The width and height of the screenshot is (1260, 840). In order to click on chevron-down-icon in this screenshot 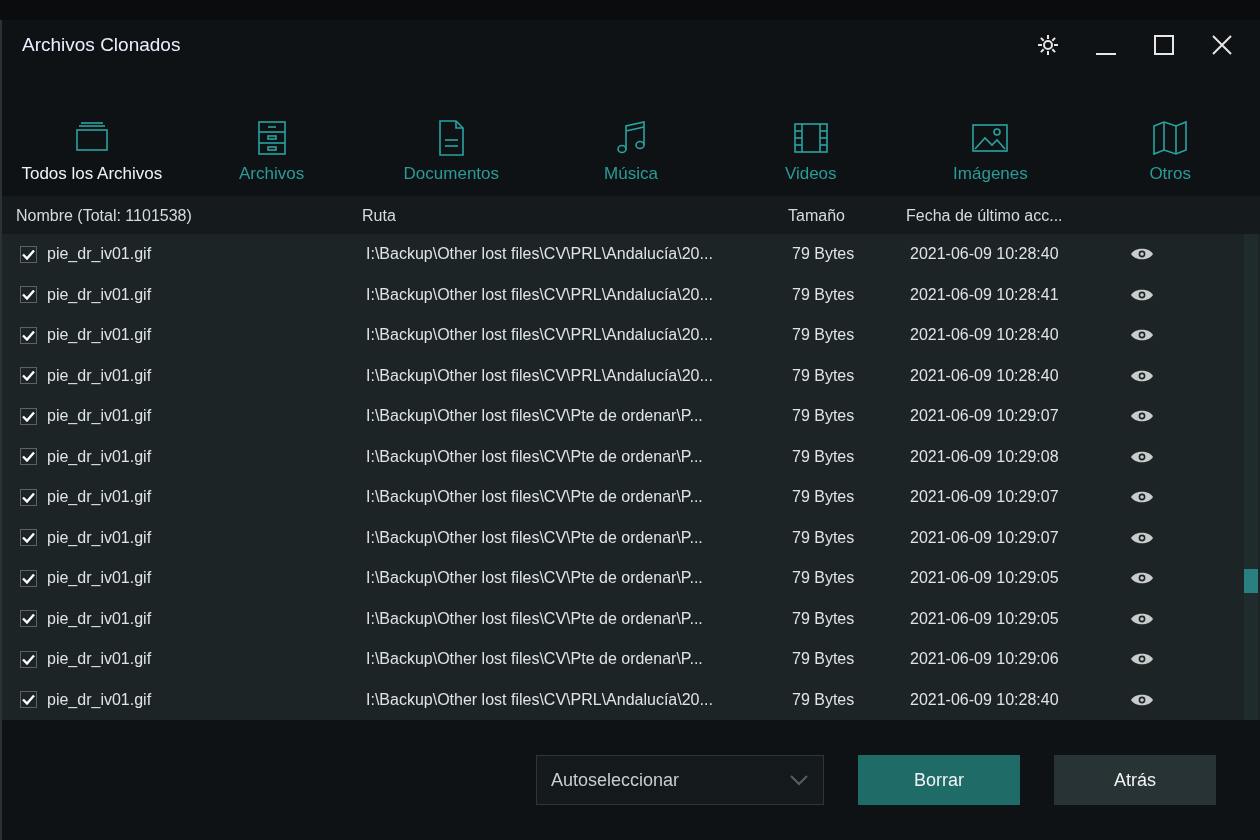, I will do `click(799, 780)`.